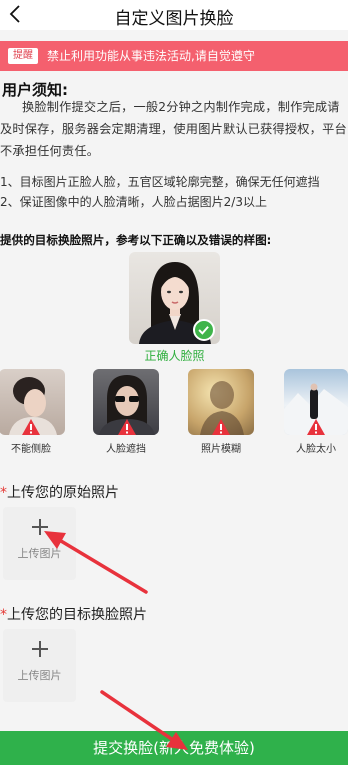  What do you see at coordinates (59, 493) in the screenshot?
I see `upload-original-title: *上传您的原始照片` at bounding box center [59, 493].